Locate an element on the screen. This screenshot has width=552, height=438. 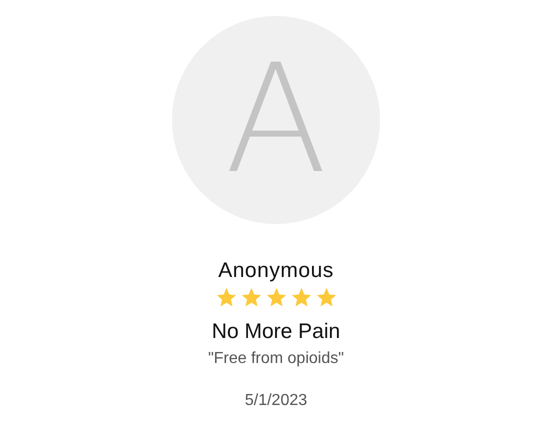
review-date: 5/1/2023 is located at coordinates (276, 401).